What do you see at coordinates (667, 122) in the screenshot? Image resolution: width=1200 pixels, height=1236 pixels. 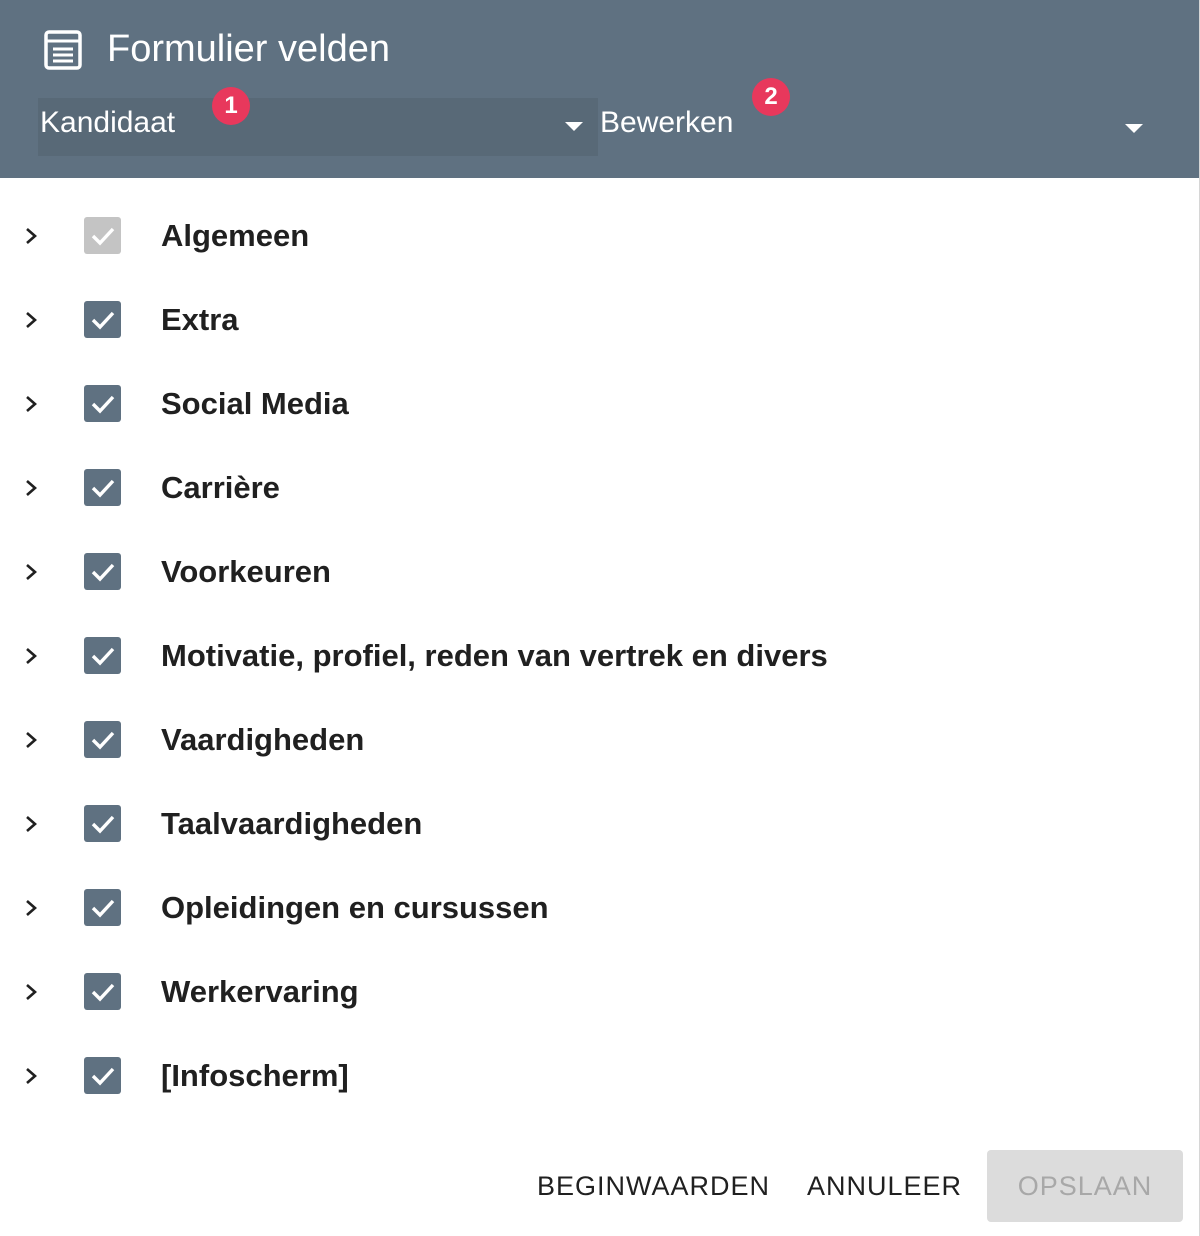 I see `mode-select-value: Bewerken` at bounding box center [667, 122].